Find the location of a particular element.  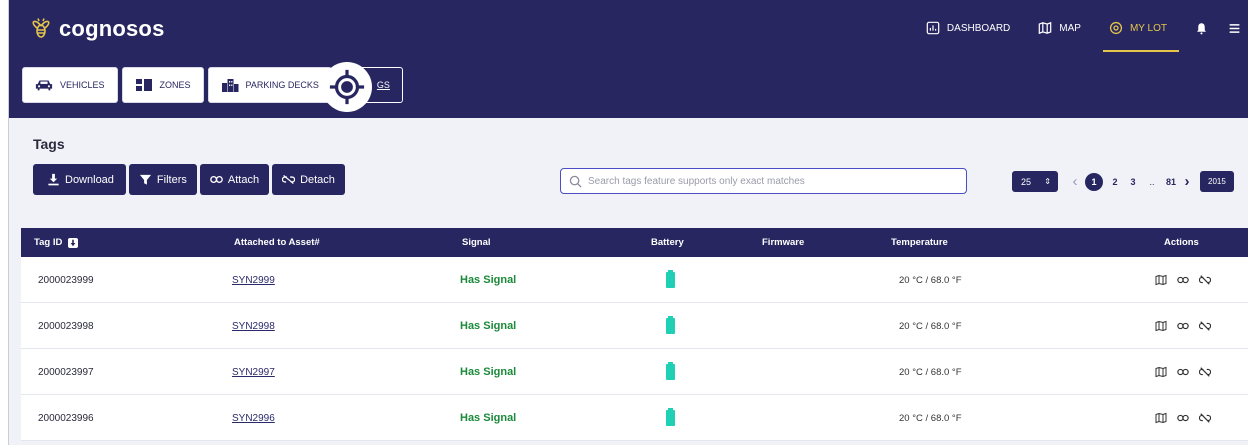

col-tag-id-label: Tag ID is located at coordinates (48, 242).